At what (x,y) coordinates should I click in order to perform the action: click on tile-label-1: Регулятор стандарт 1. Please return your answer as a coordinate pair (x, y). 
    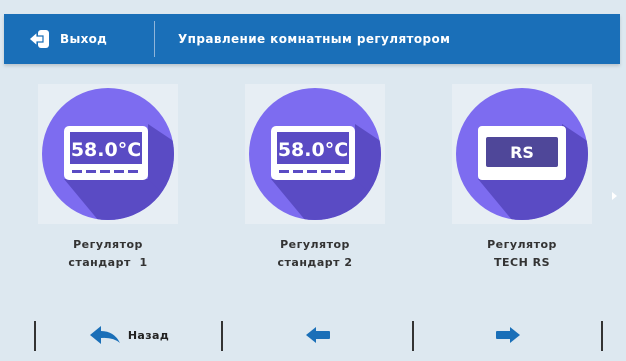
    Looking at the image, I should click on (108, 254).